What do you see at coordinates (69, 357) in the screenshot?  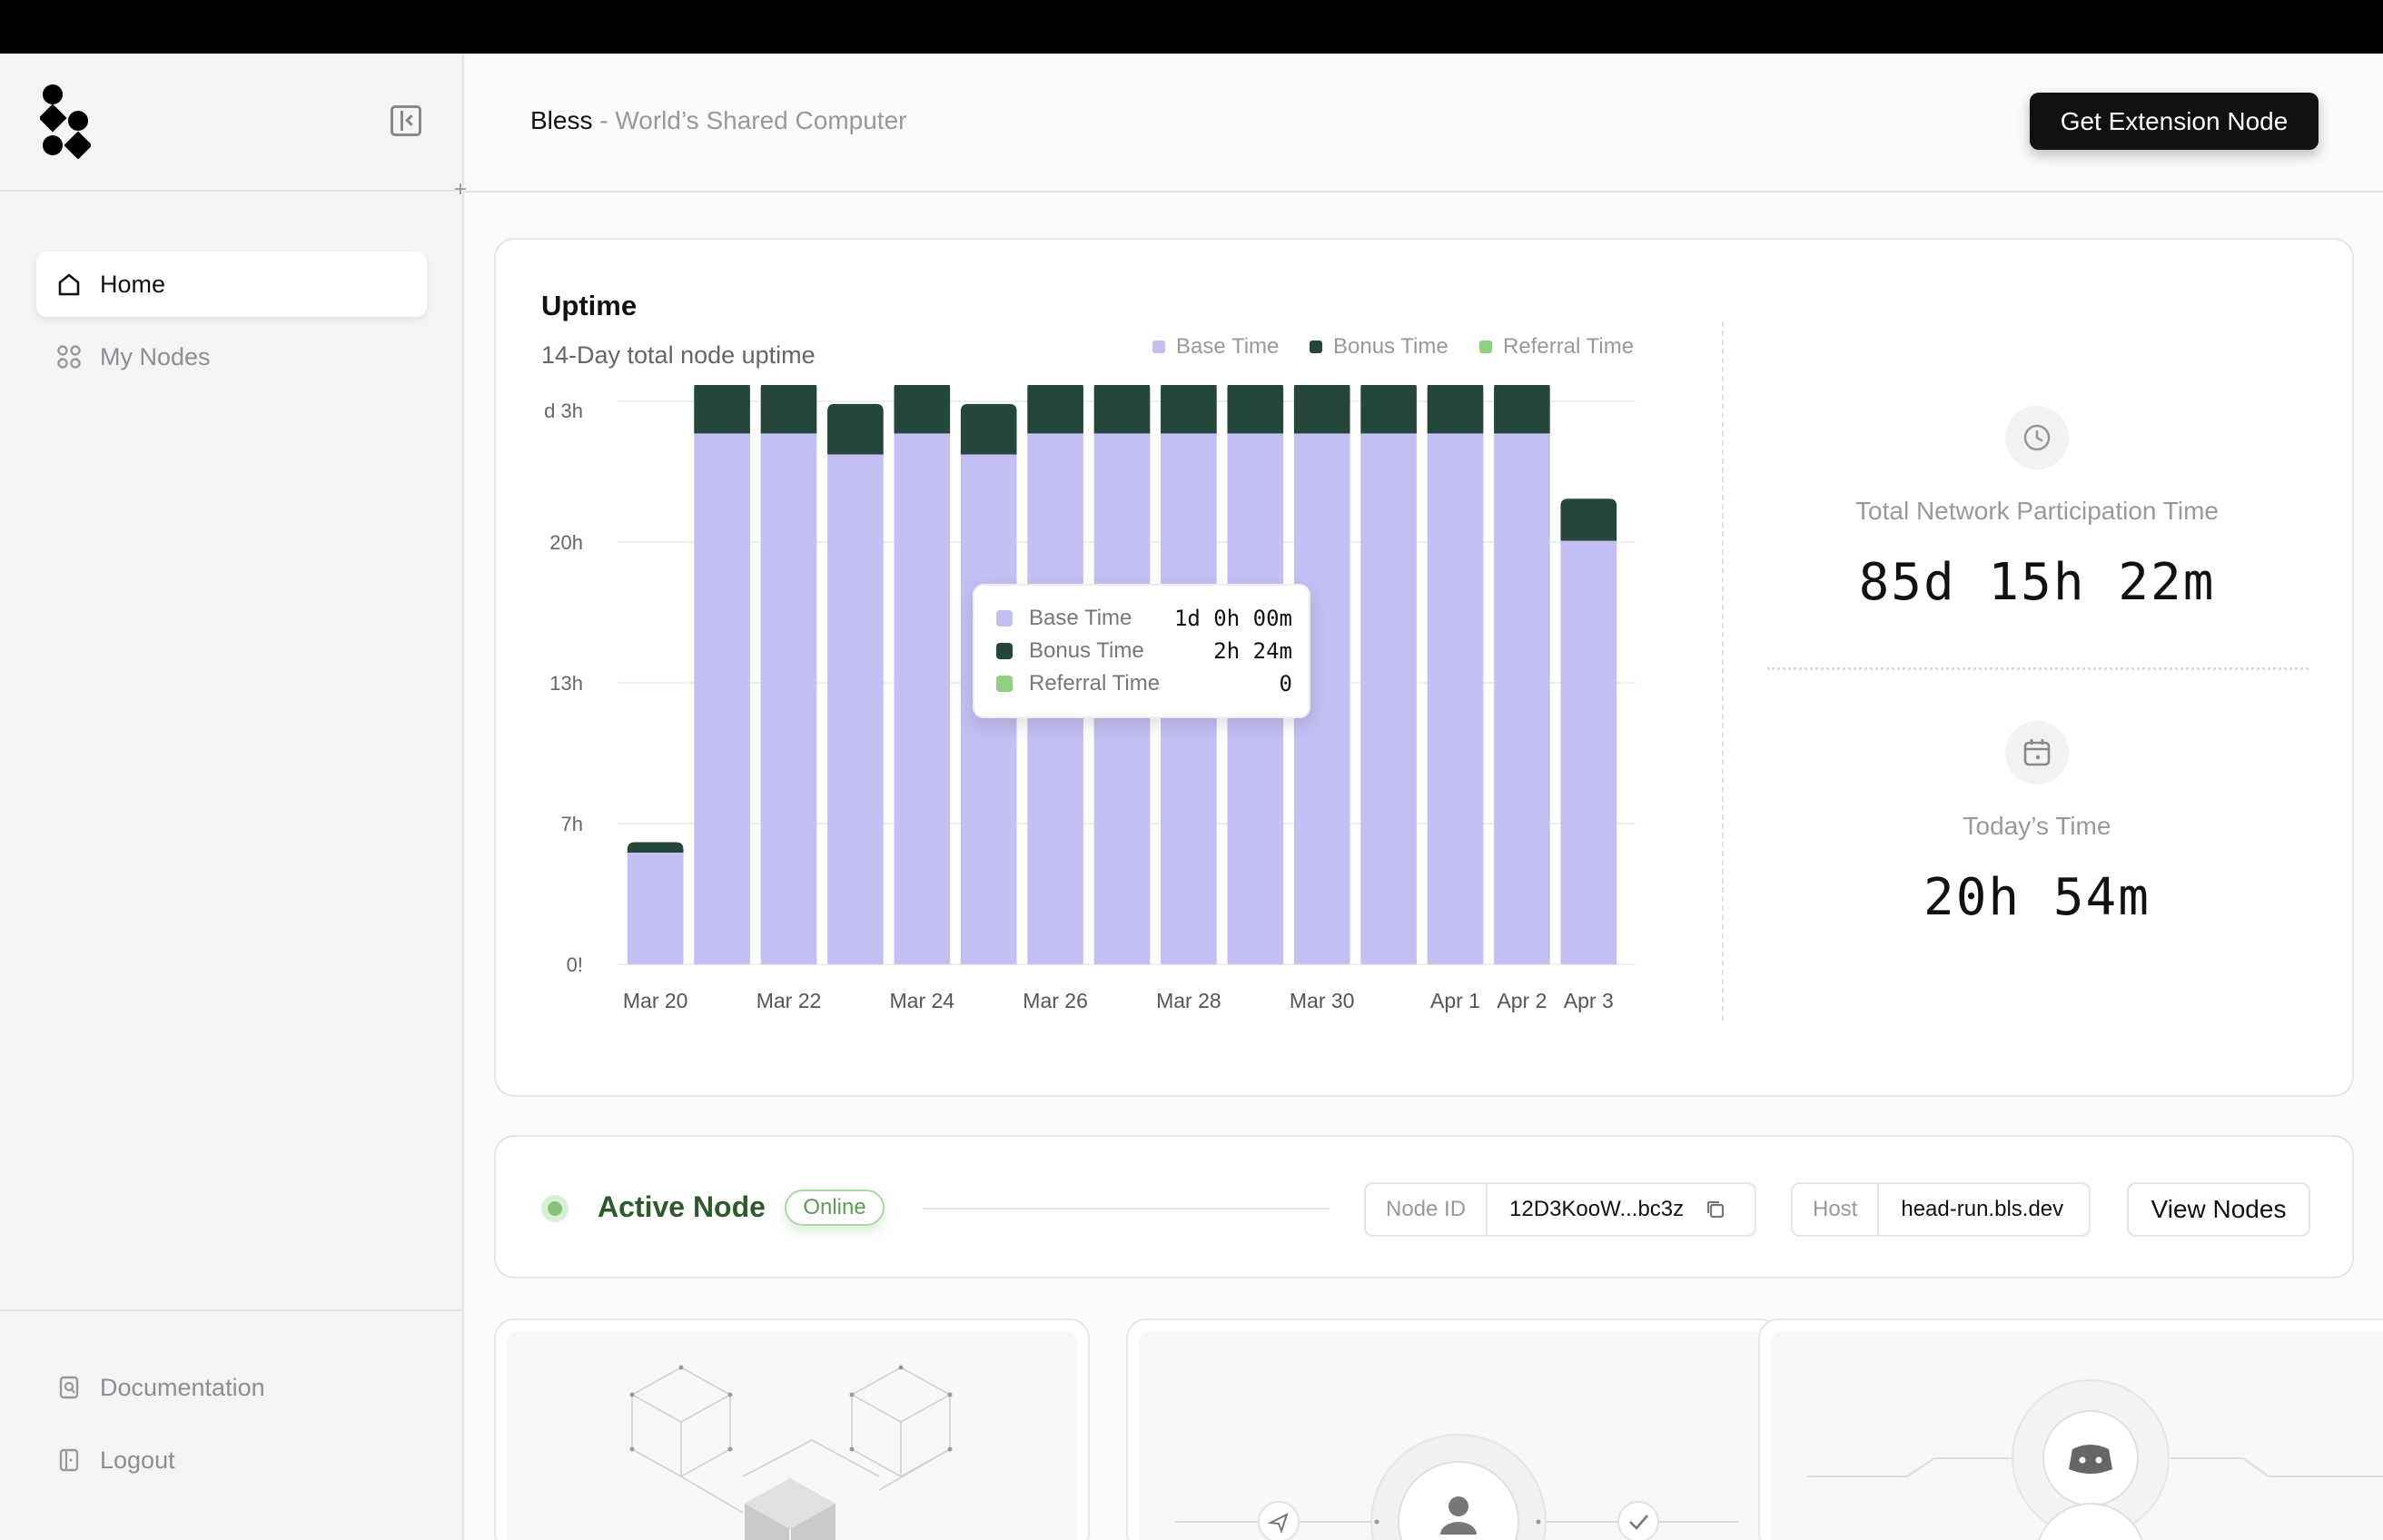 I see `nodes-icon` at bounding box center [69, 357].